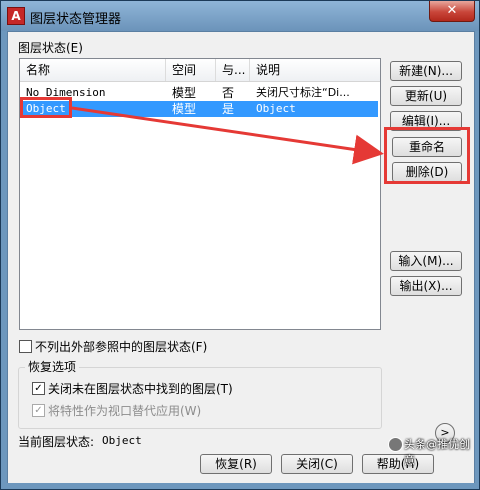  What do you see at coordinates (228, 109) in the screenshot?
I see `row-same: 是` at bounding box center [228, 109].